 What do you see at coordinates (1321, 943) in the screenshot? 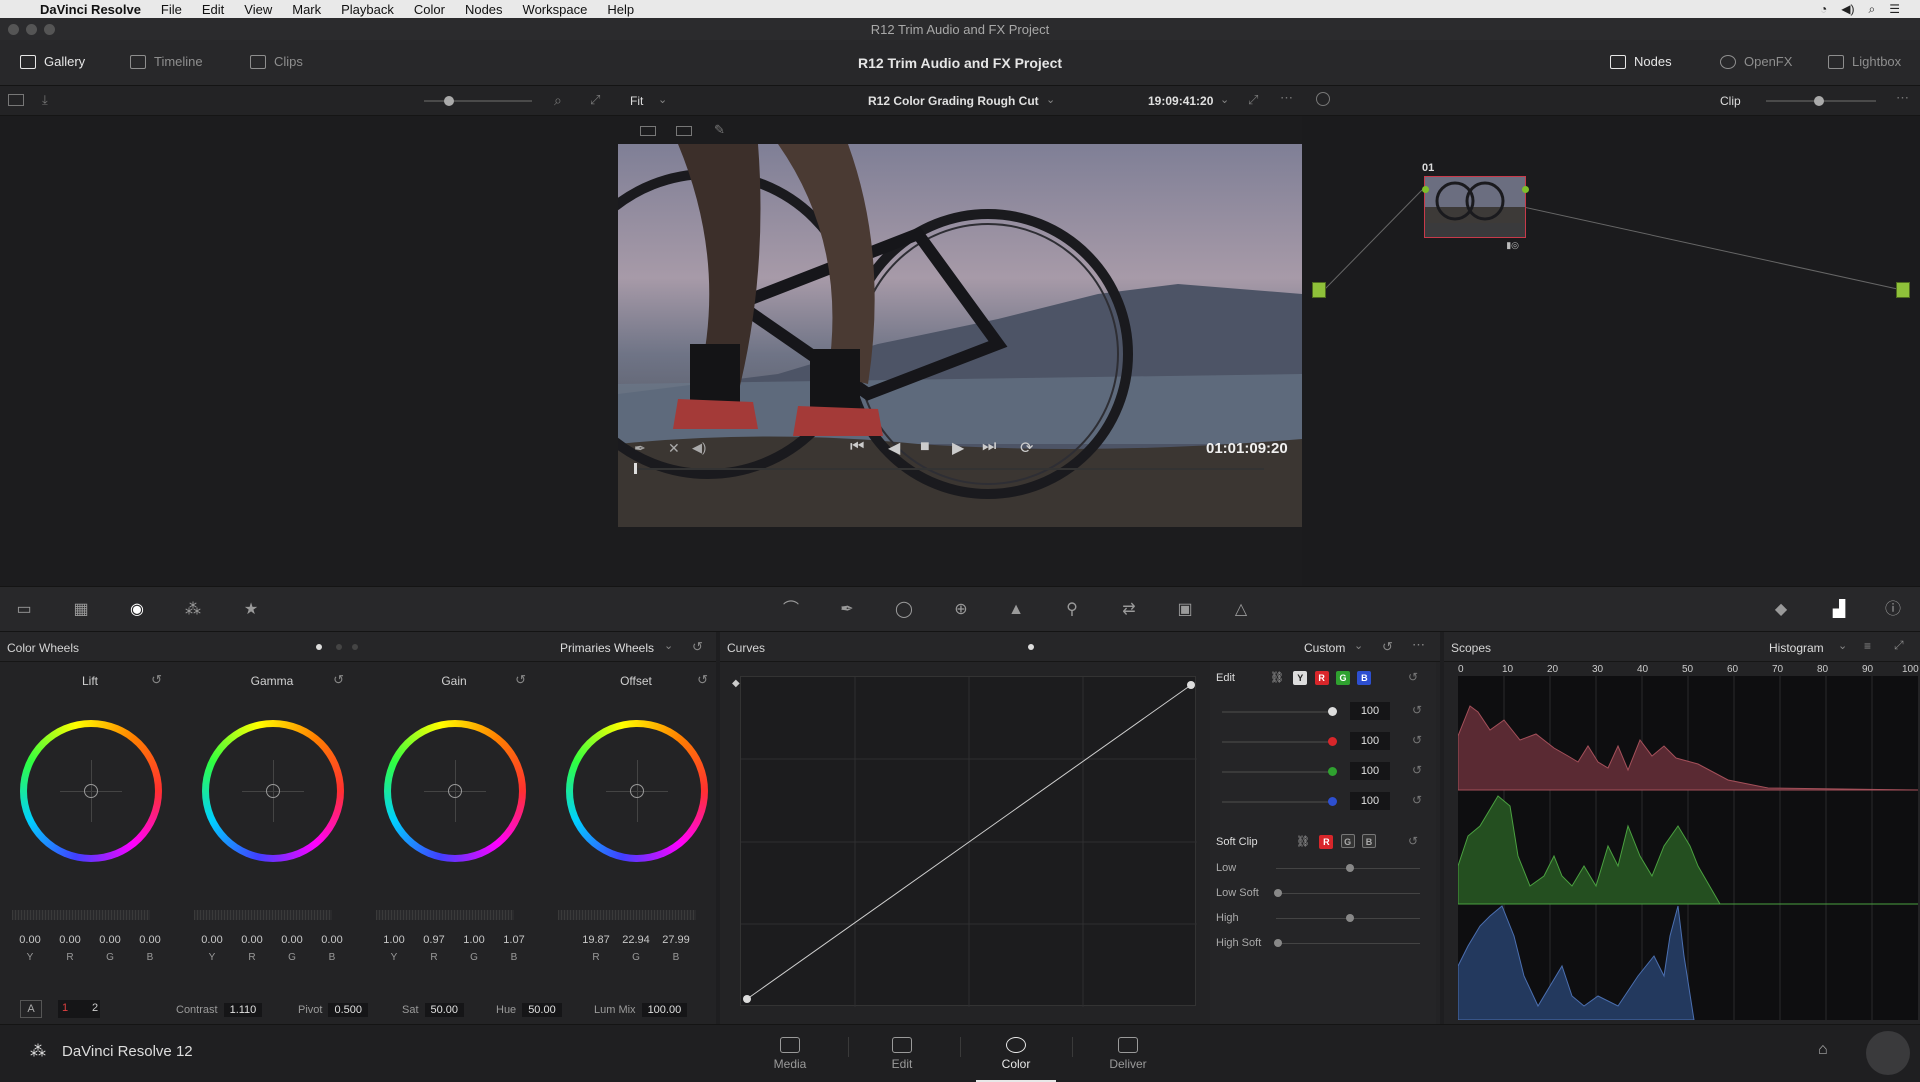
I see `high-soft-slider: High Soft` at bounding box center [1321, 943].